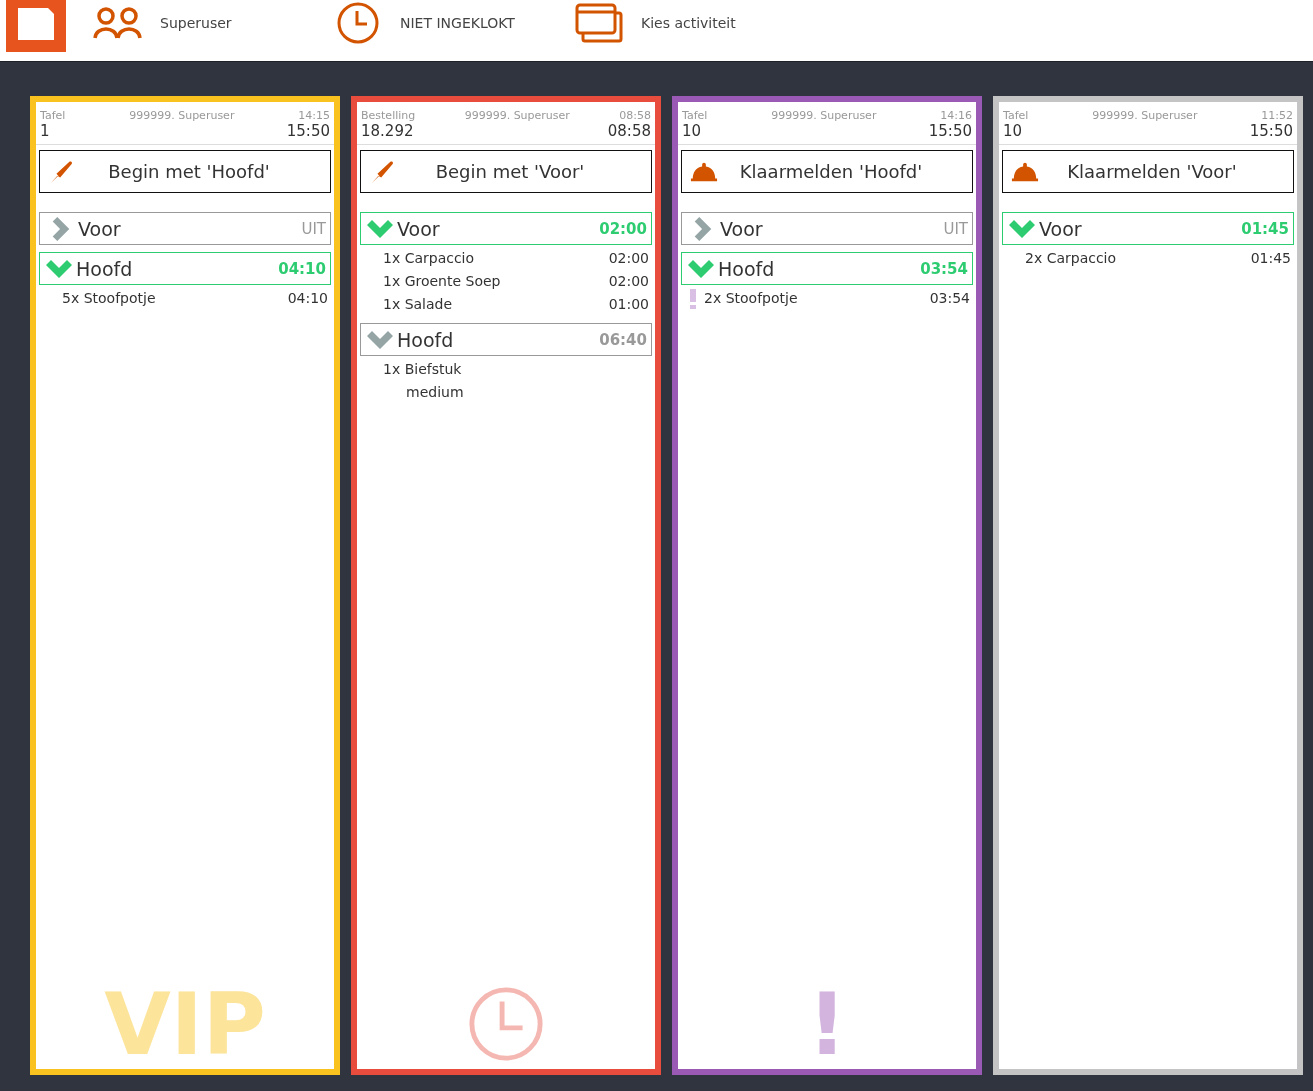 The height and width of the screenshot is (1091, 1313). Describe the element at coordinates (457, 23) in the screenshot. I see `top-bar-label: NIET INGEKLOKT` at that location.